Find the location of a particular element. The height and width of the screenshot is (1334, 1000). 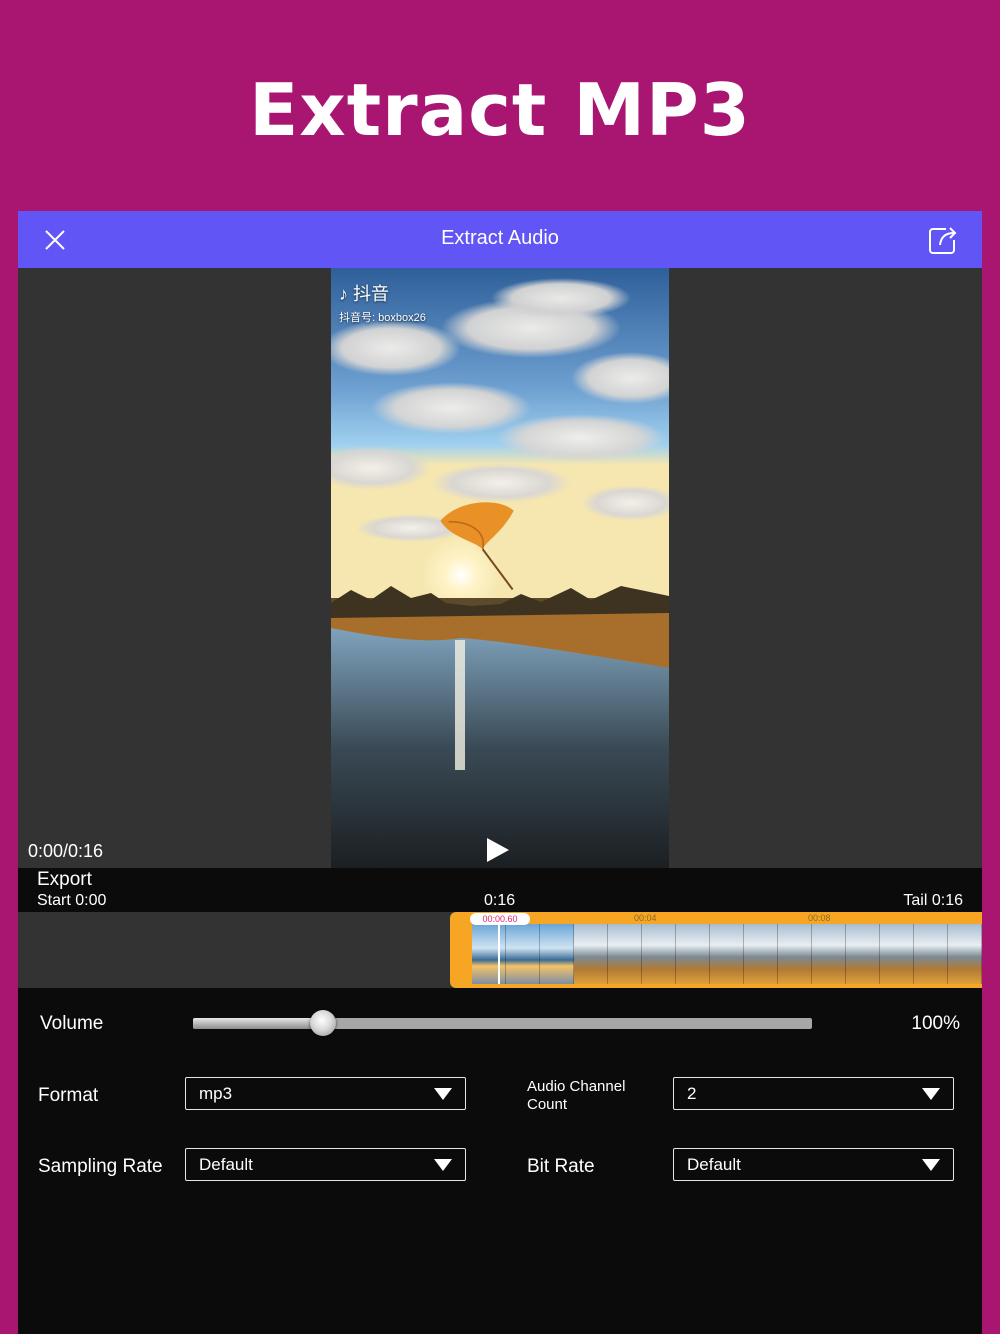

playhead-time: 00:00.60 is located at coordinates (500, 919).